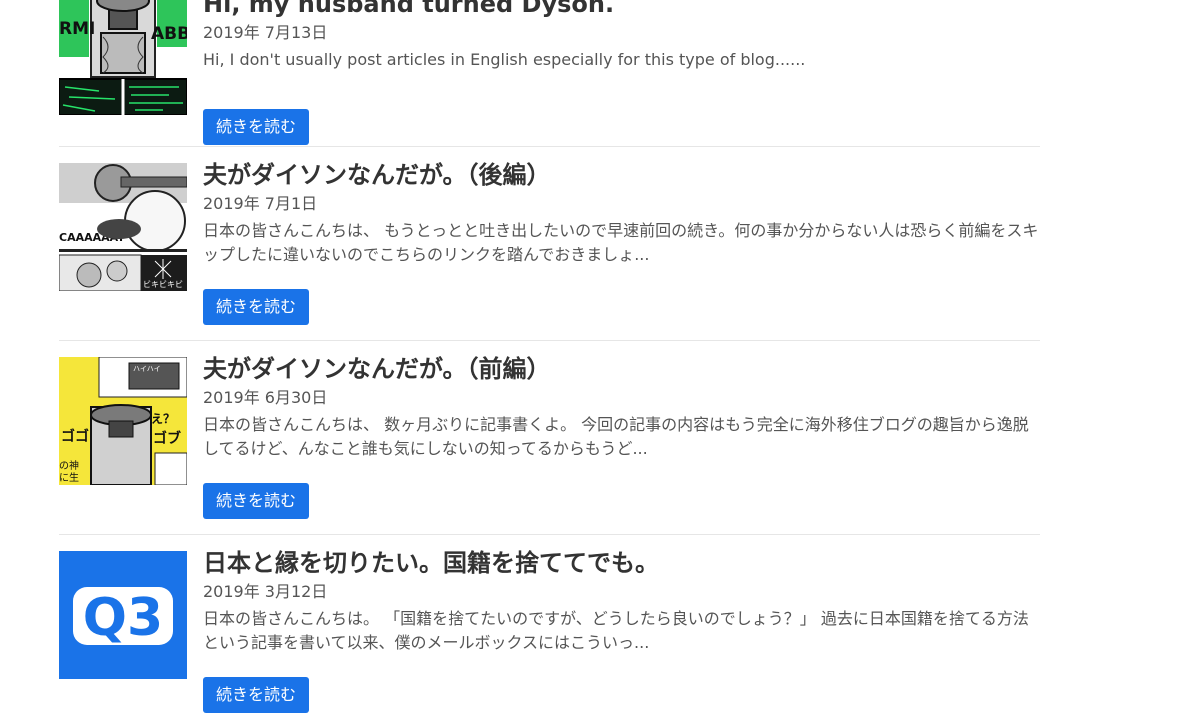 Image resolution: width=1200 pixels, height=728 pixels. I want to click on post-thumbnail: RMI ABB, so click(123, 57).